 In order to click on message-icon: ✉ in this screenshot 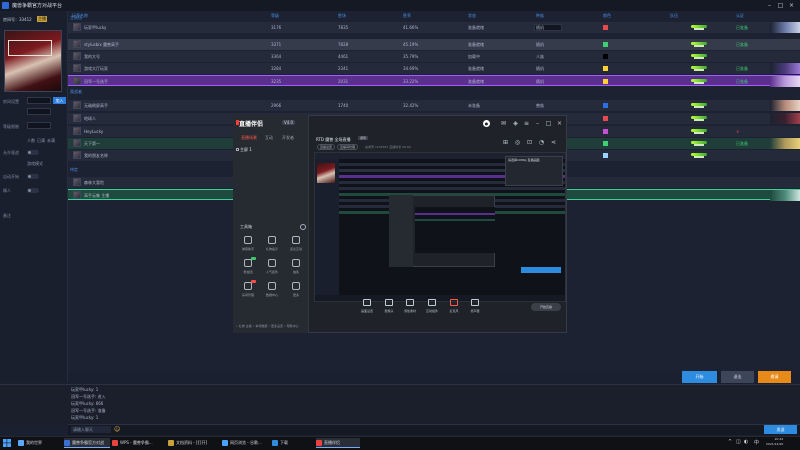, I will do `click(503, 123)`.